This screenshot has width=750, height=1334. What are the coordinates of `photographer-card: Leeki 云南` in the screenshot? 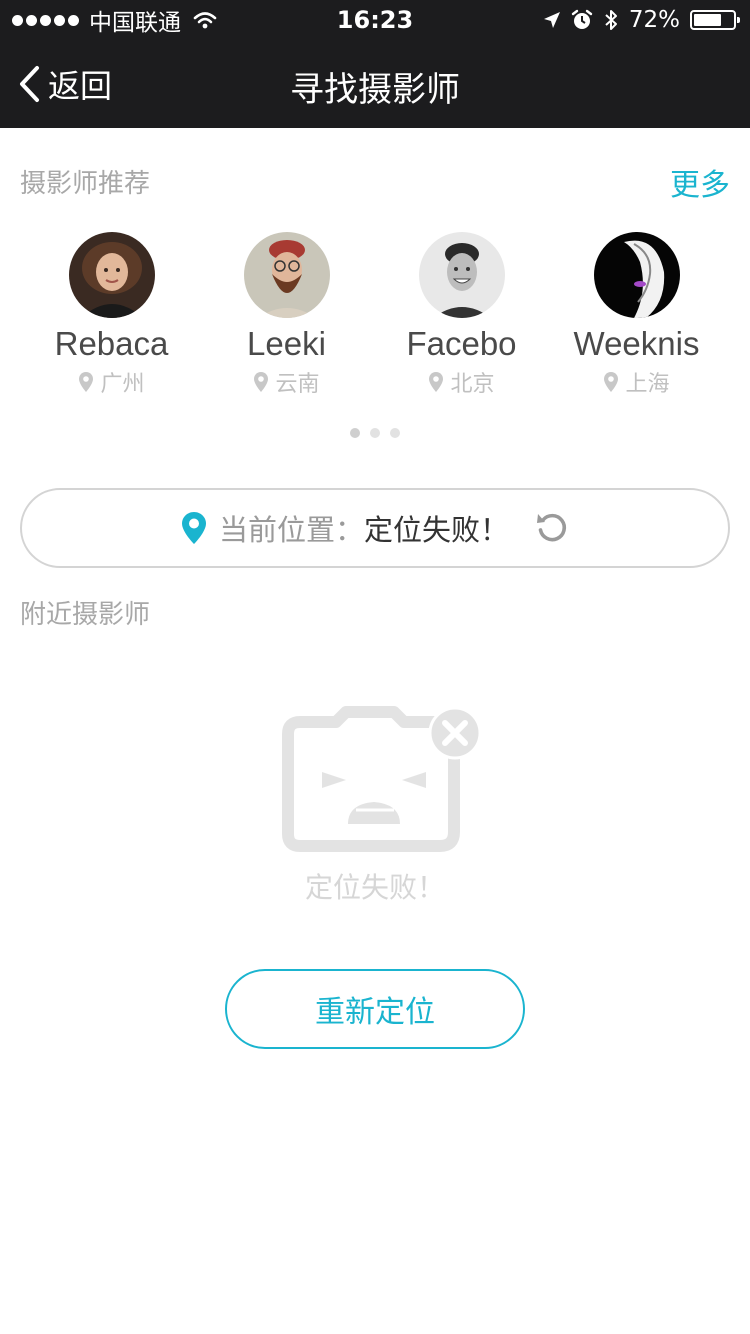 It's located at (286, 315).